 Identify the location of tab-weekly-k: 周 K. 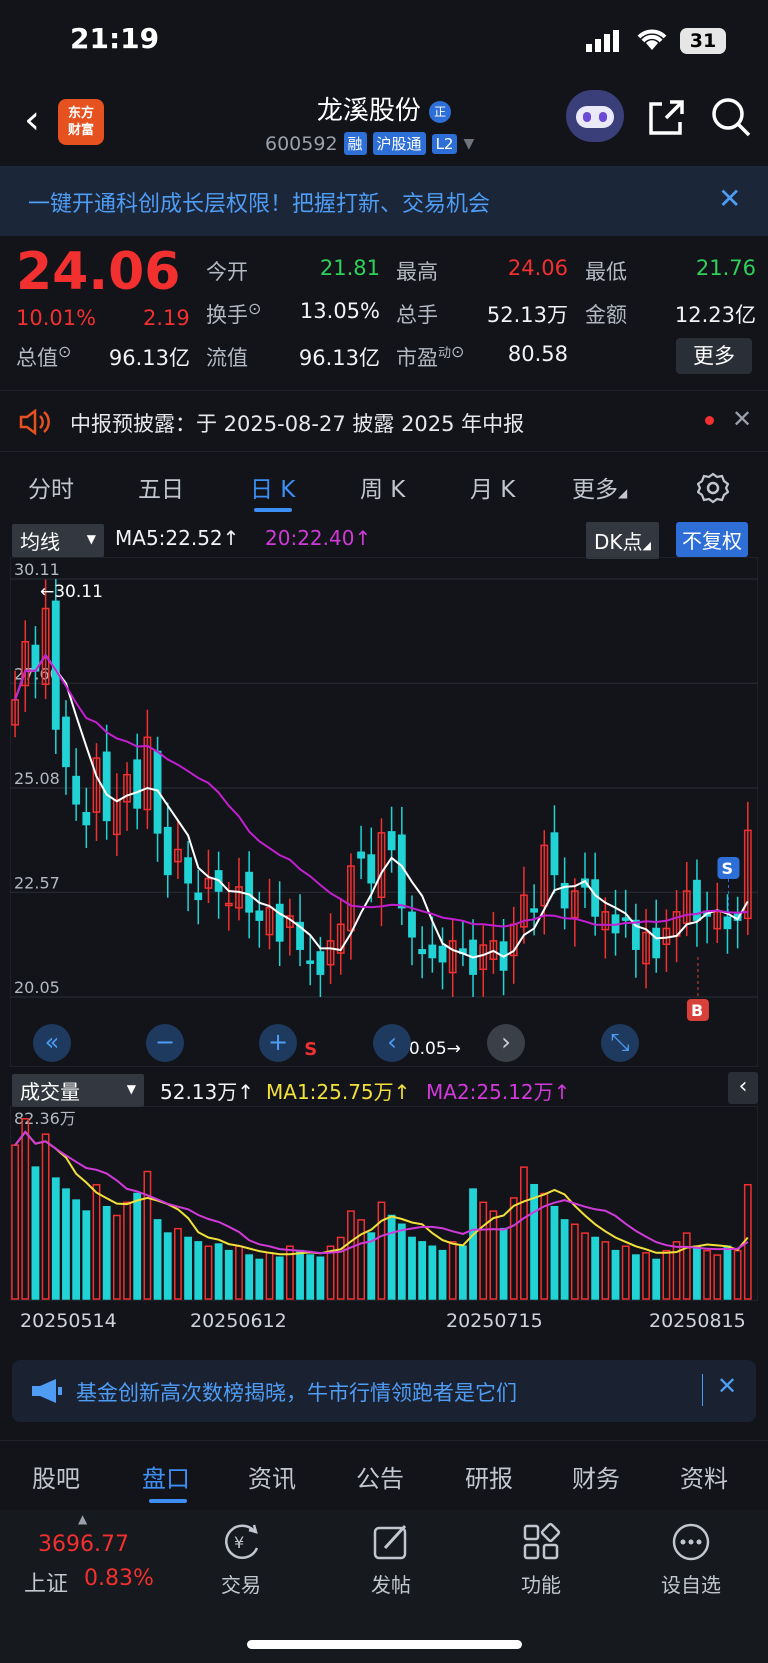
(382, 487).